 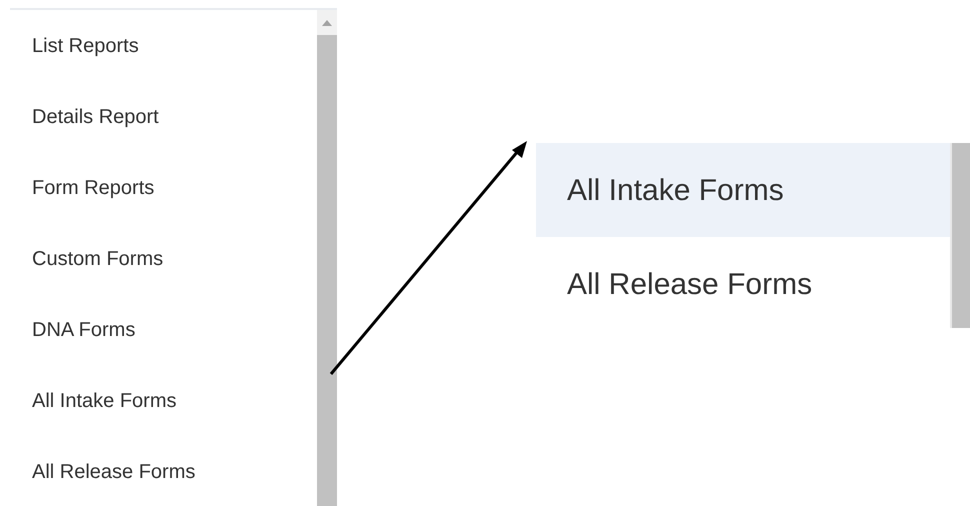 What do you see at coordinates (327, 23) in the screenshot?
I see `scroll-up-icon` at bounding box center [327, 23].